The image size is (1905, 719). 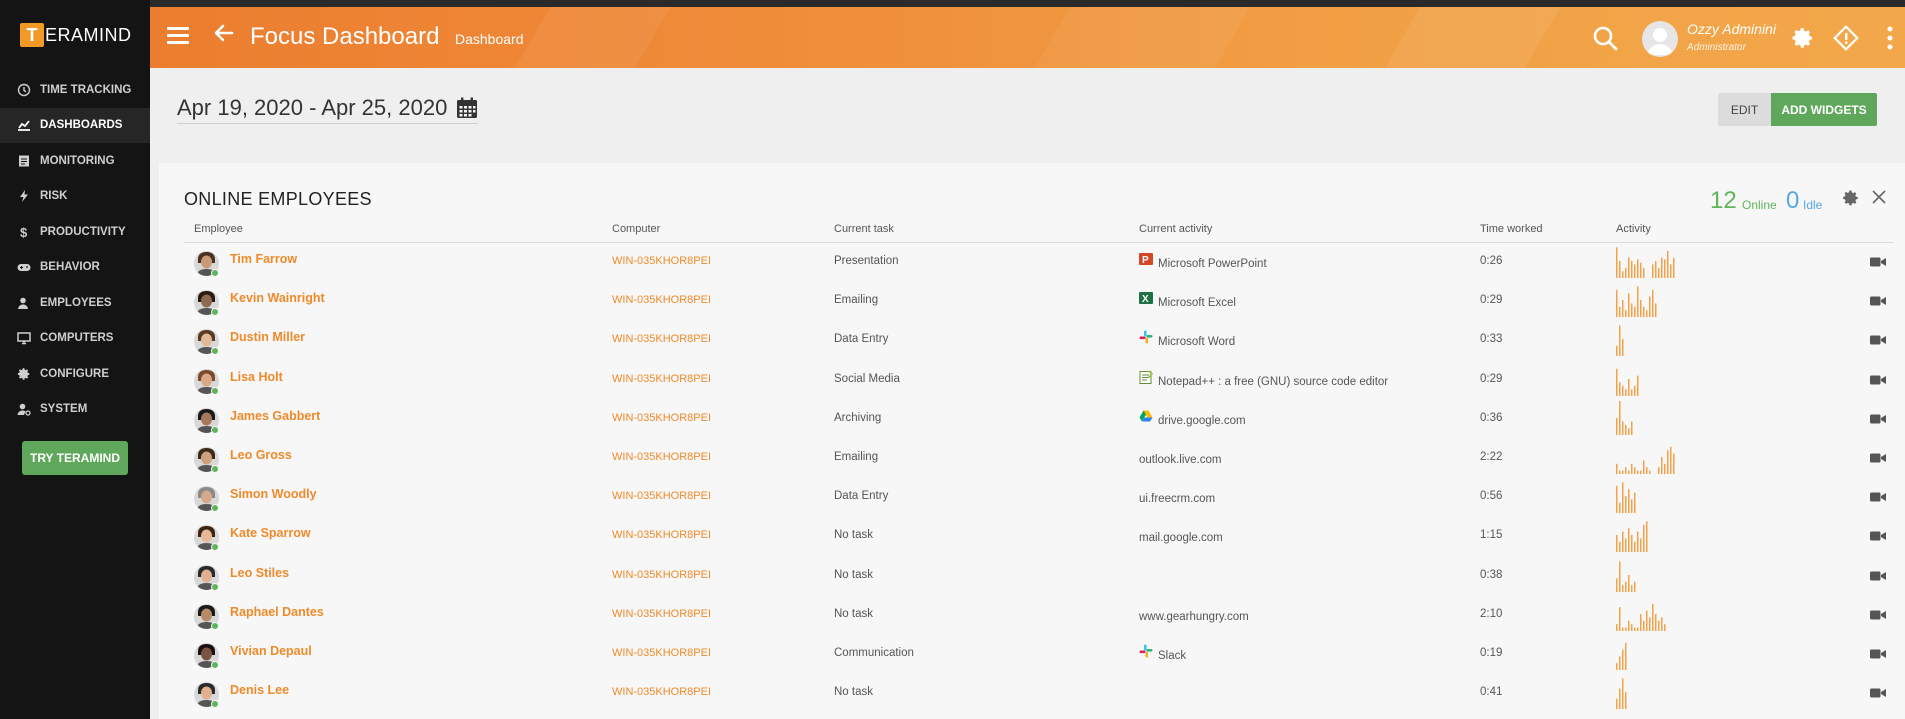 What do you see at coordinates (224, 36) in the screenshot?
I see `back-arrow-icon` at bounding box center [224, 36].